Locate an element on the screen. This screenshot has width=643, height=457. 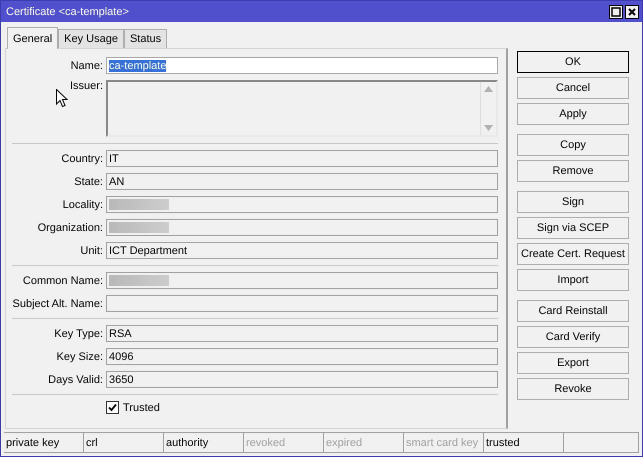
field-label: State: is located at coordinates (88, 182).